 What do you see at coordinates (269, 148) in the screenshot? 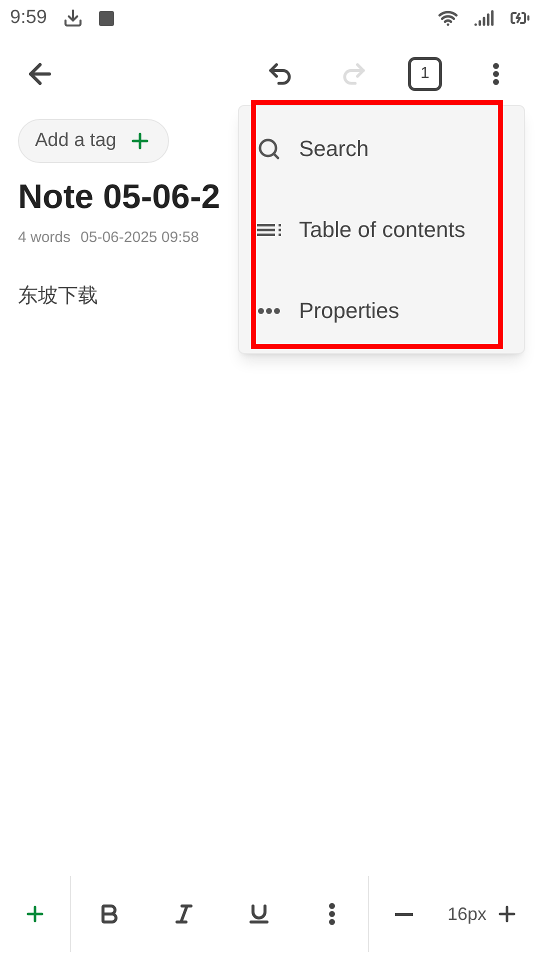
I see `search-icon` at bounding box center [269, 148].